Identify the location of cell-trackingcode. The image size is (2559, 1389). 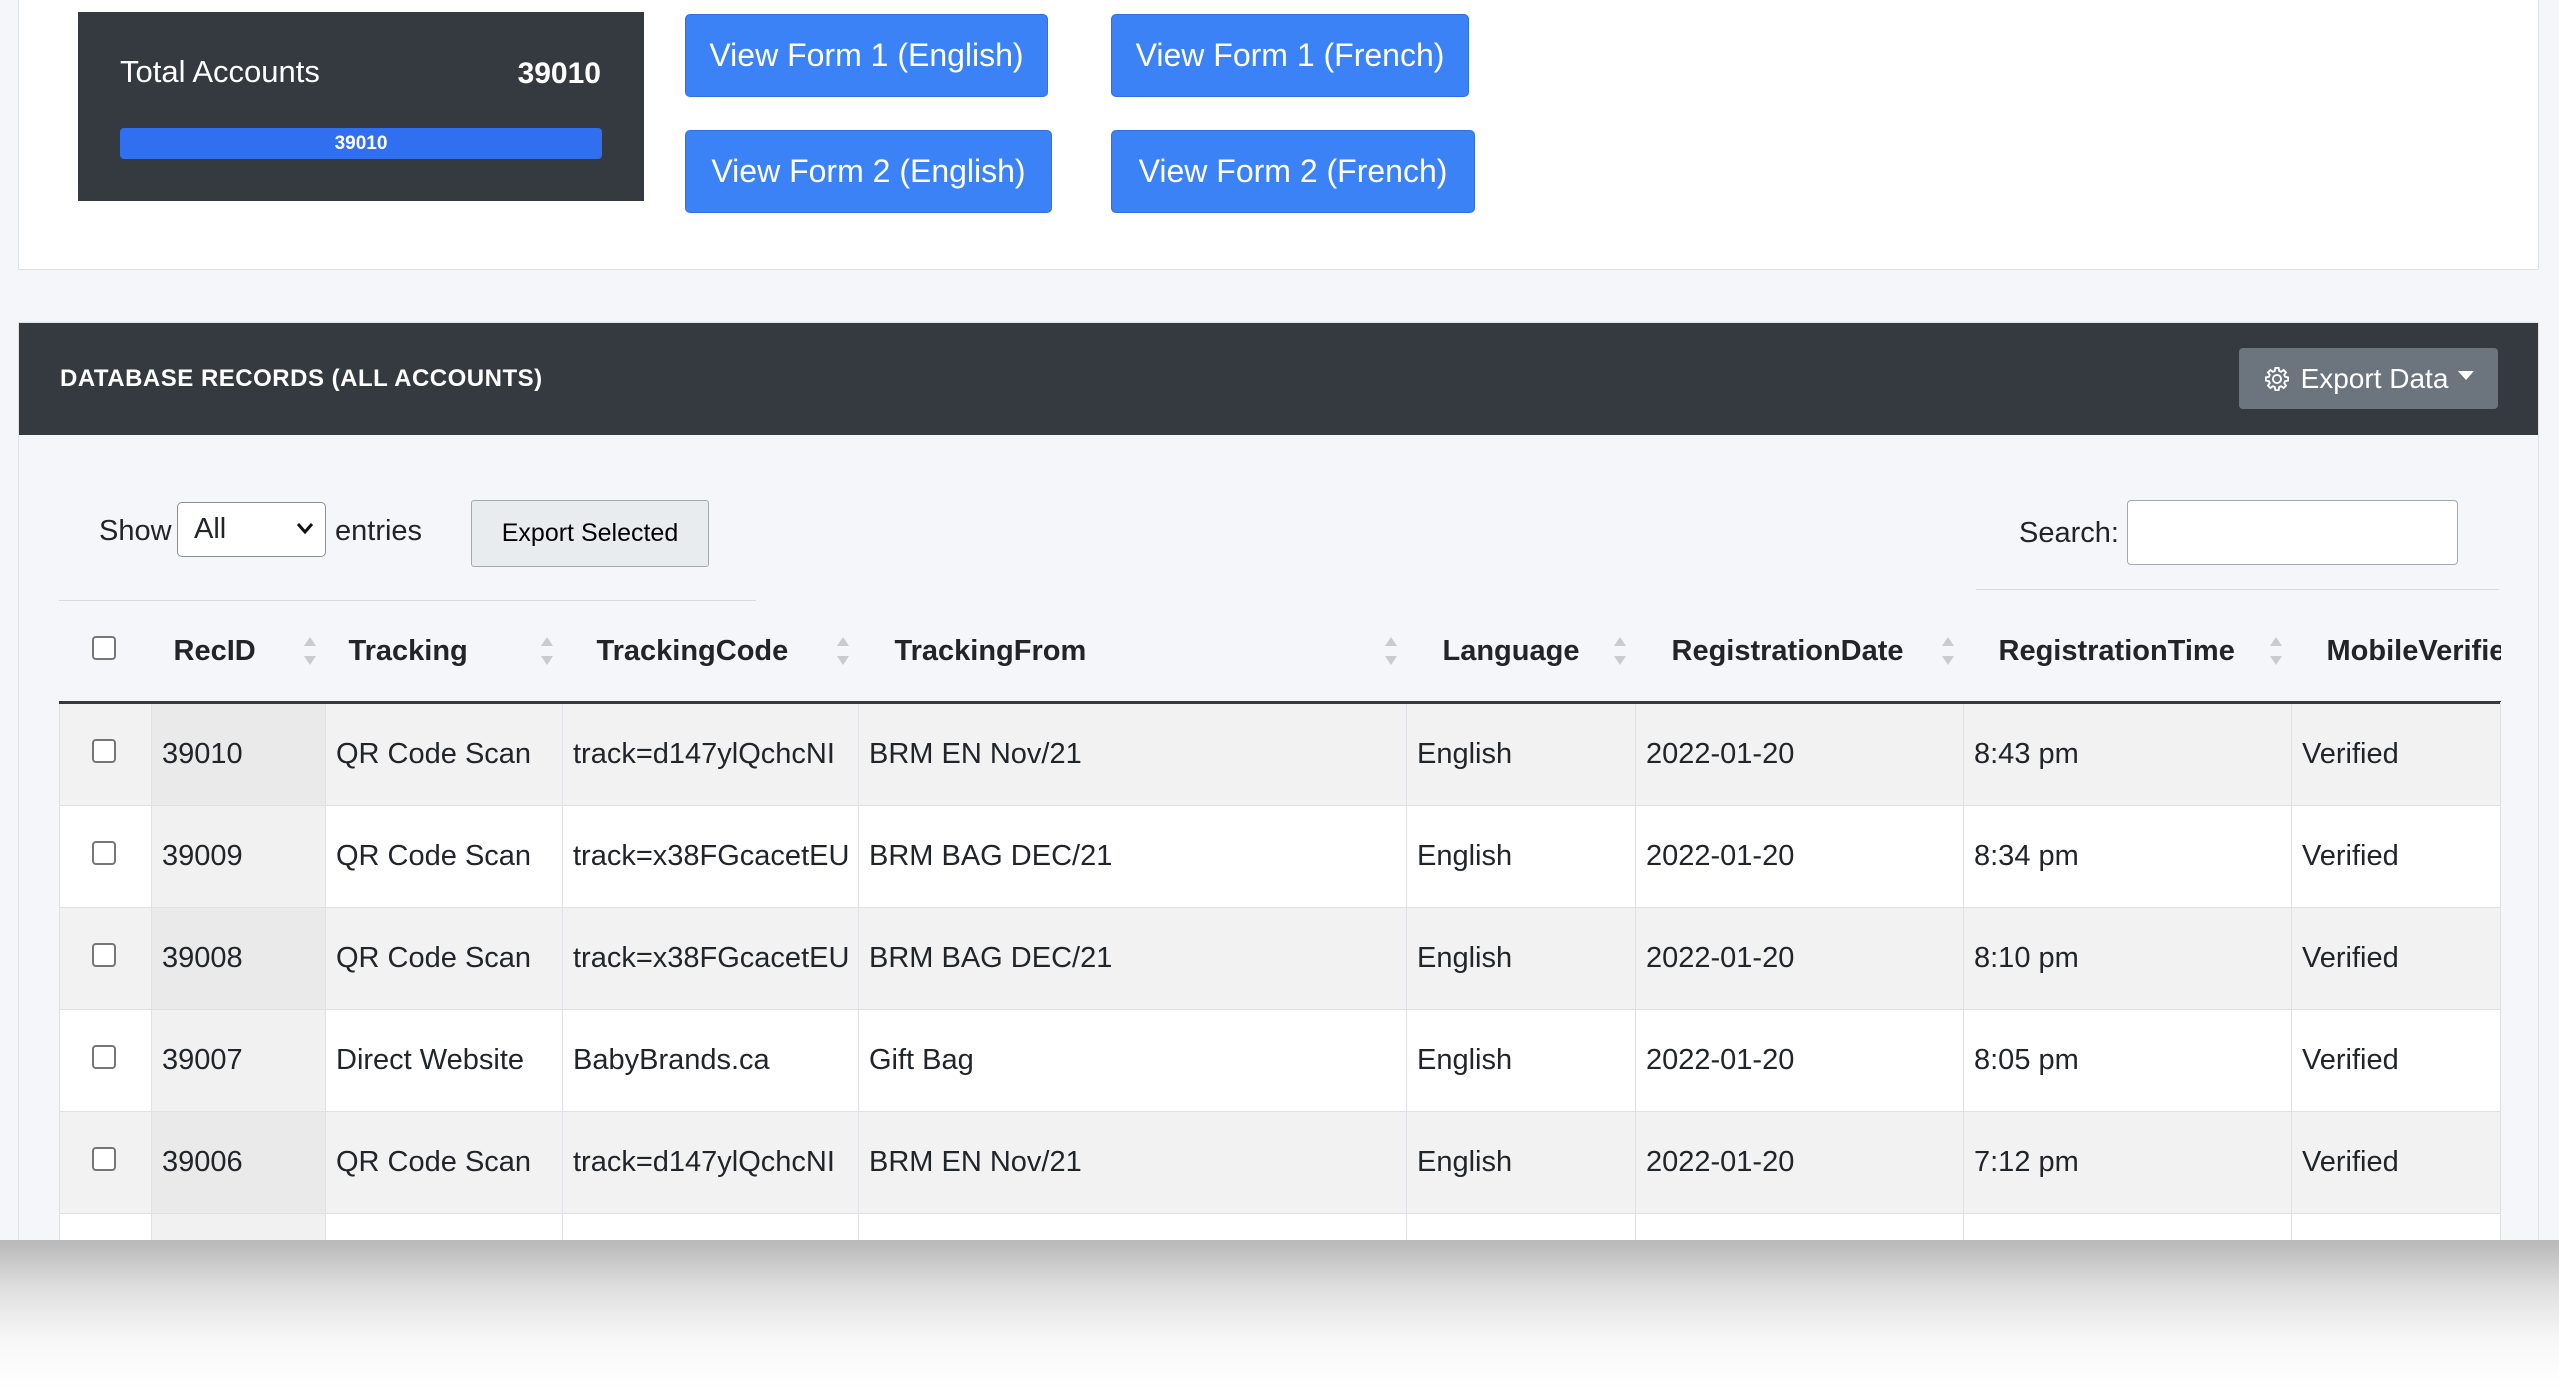
(710, 1226).